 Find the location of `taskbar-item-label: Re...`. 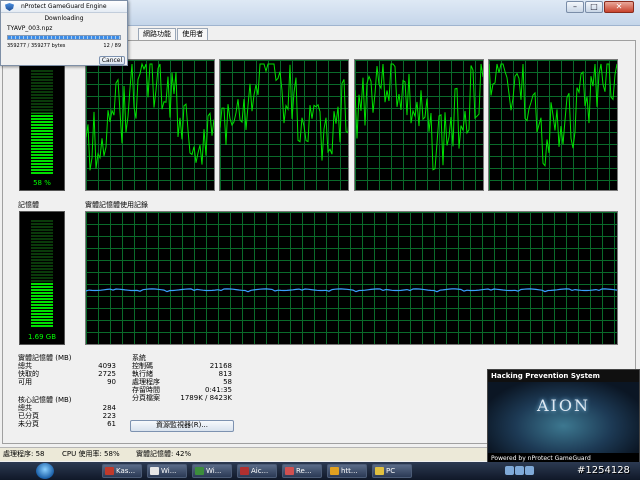

taskbar-item-label: Re... is located at coordinates (304, 471).